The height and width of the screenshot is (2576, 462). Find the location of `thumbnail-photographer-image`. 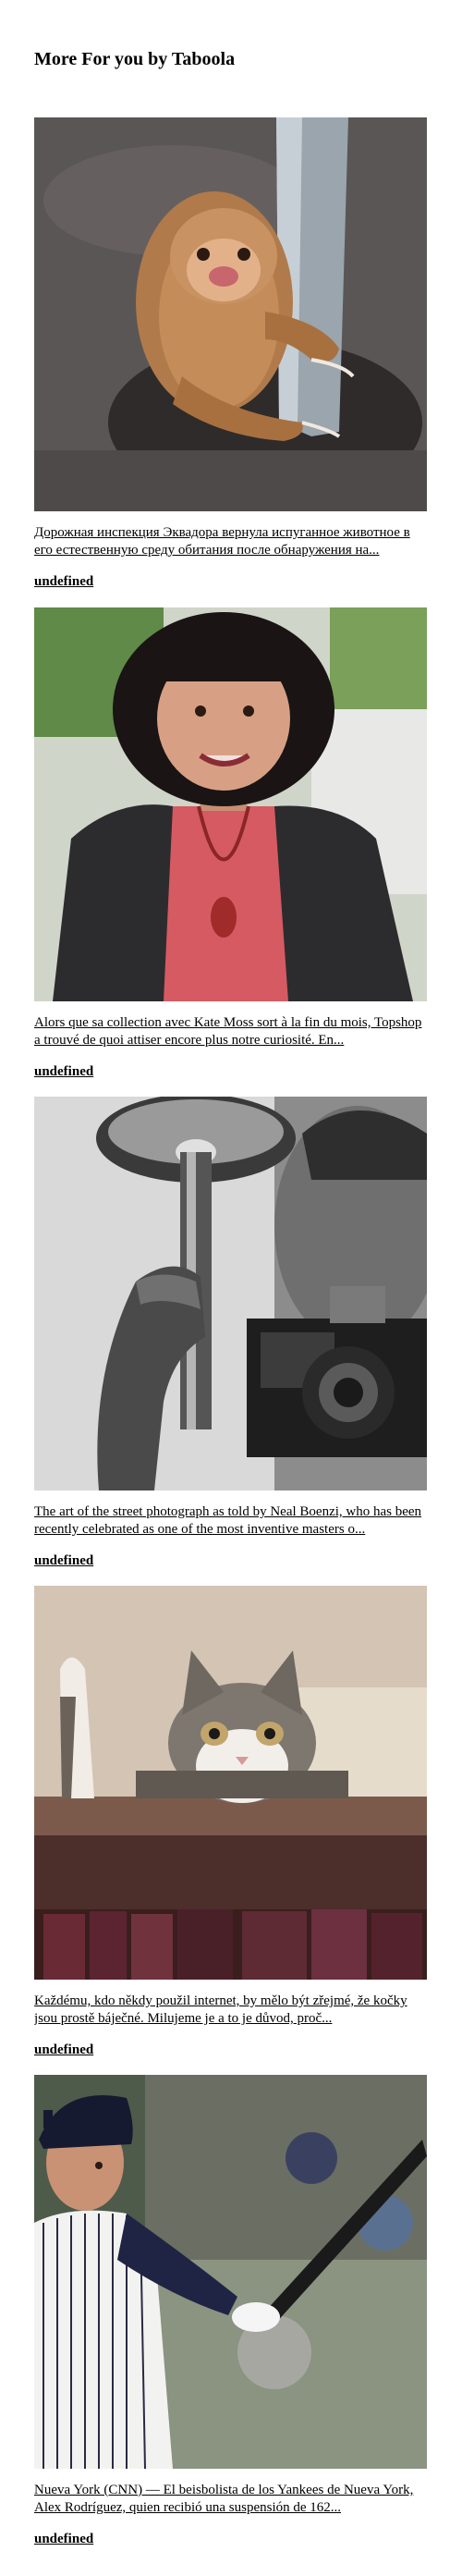

thumbnail-photographer-image is located at coordinates (230, 1293).